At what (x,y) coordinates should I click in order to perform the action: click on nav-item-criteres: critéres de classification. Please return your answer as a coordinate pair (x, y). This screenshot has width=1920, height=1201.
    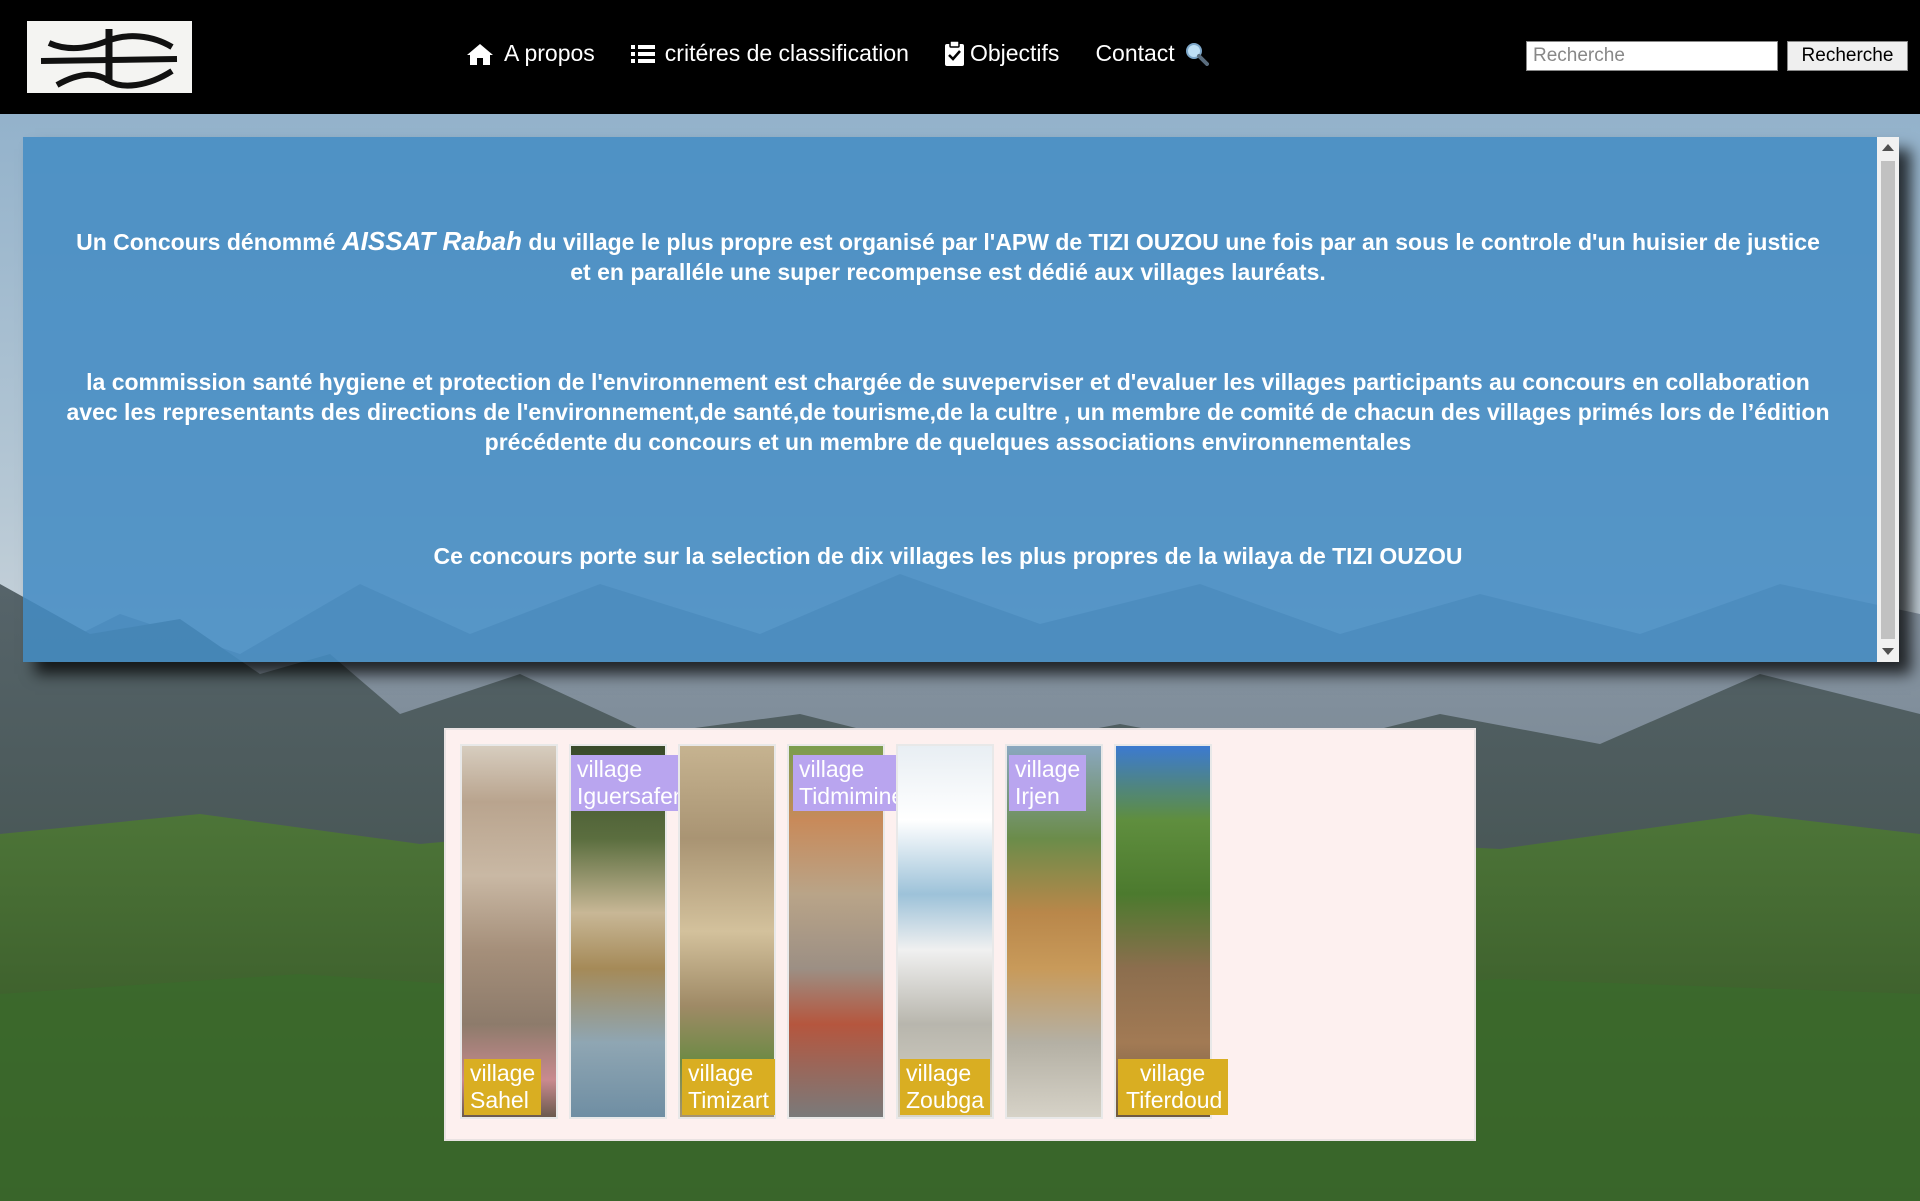
    Looking at the image, I should click on (769, 53).